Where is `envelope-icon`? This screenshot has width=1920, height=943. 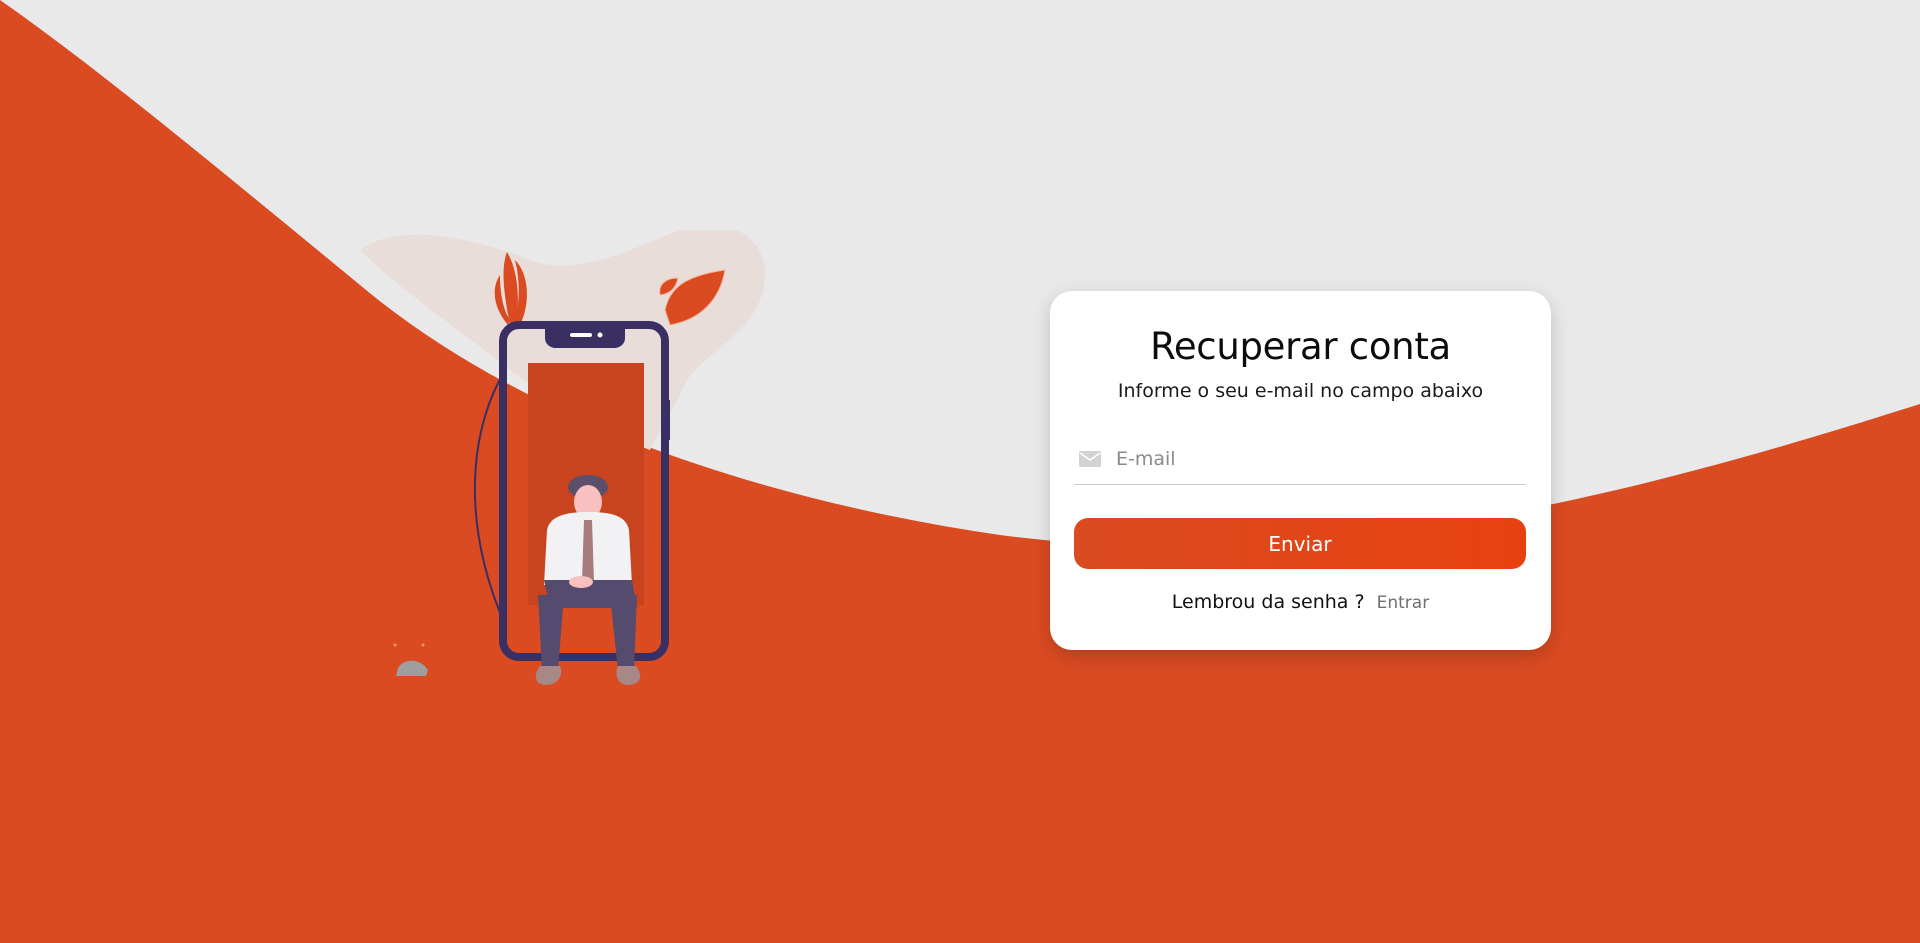
envelope-icon is located at coordinates (1090, 459).